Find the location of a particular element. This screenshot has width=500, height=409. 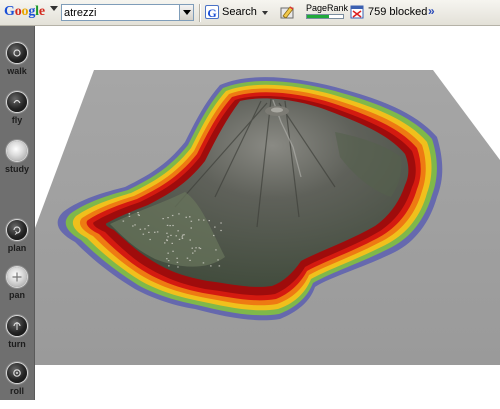

nav-label: fly is located at coordinates (17, 120).